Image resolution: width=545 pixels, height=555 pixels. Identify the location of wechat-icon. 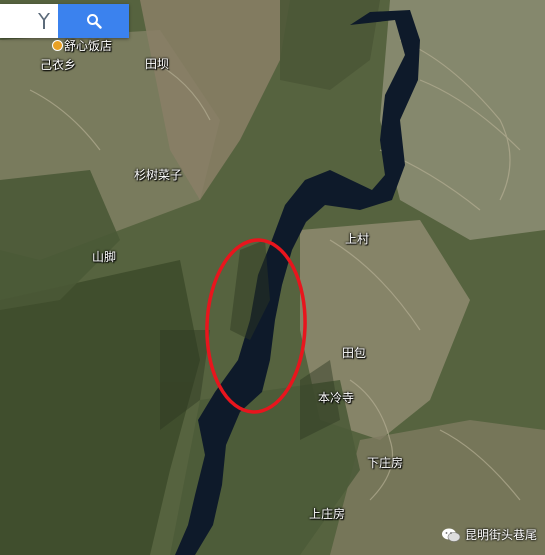
(451, 535).